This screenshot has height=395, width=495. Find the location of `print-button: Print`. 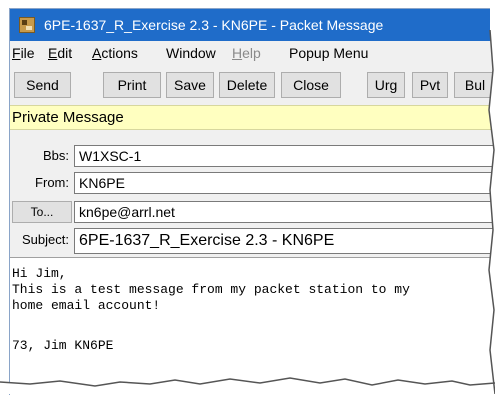

print-button: Print is located at coordinates (132, 85).